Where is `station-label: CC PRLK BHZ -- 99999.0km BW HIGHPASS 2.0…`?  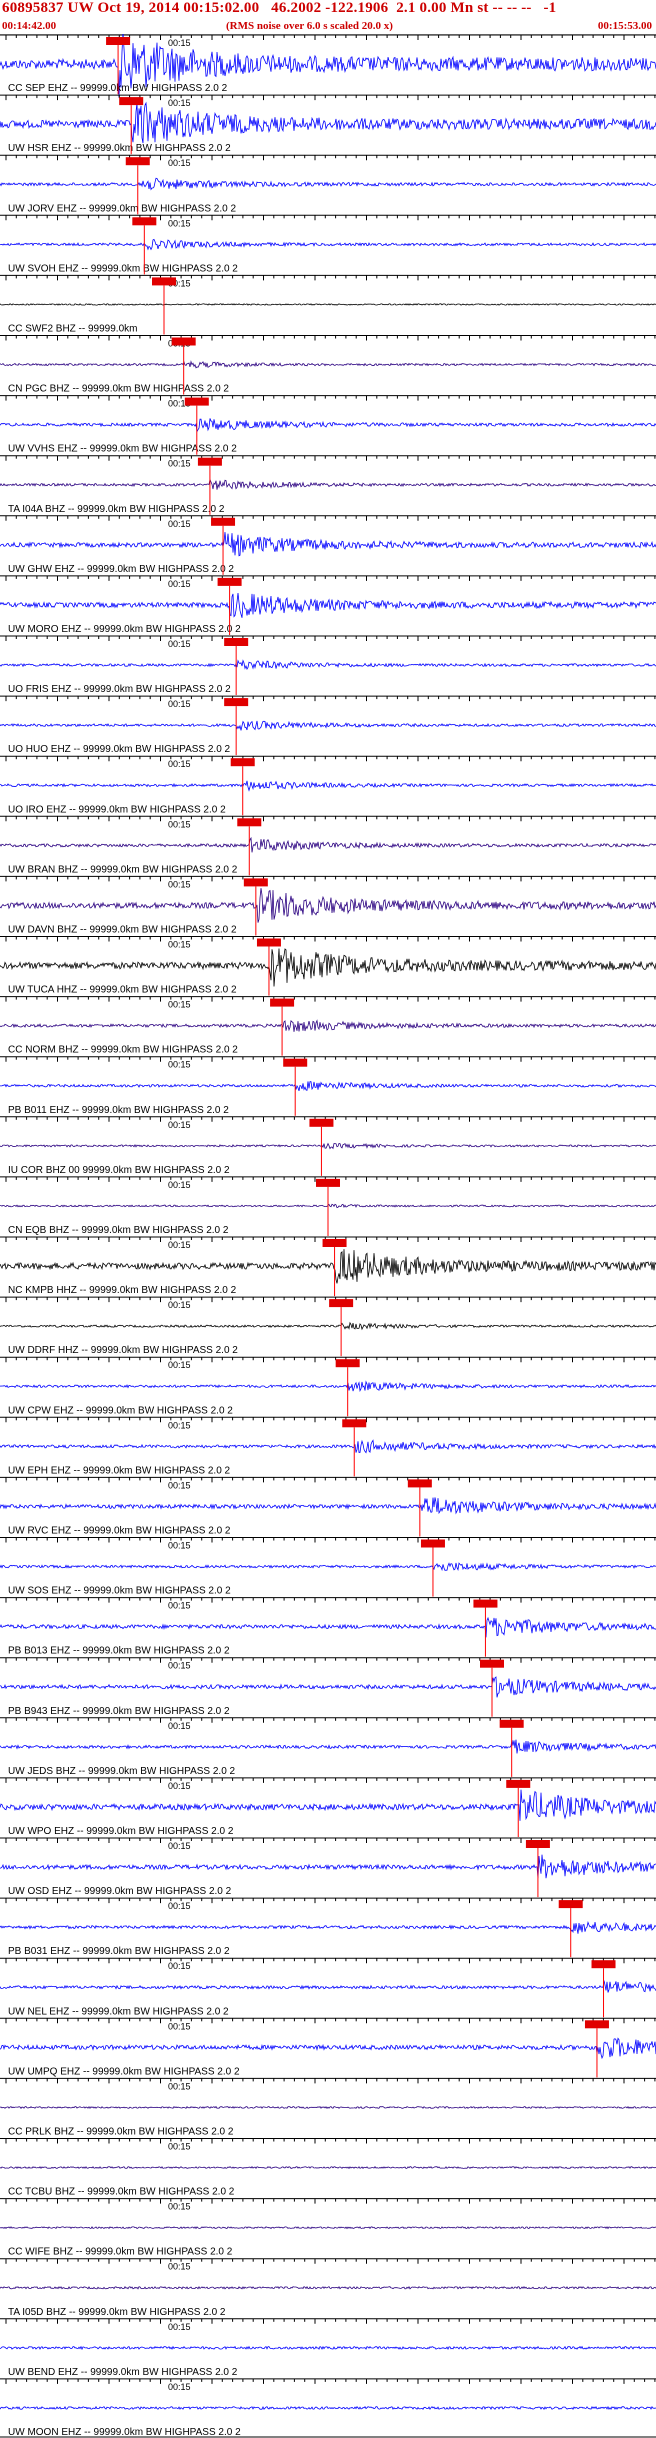 station-label: CC PRLK BHZ -- 99999.0km BW HIGHPASS 2.0… is located at coordinates (121, 2132).